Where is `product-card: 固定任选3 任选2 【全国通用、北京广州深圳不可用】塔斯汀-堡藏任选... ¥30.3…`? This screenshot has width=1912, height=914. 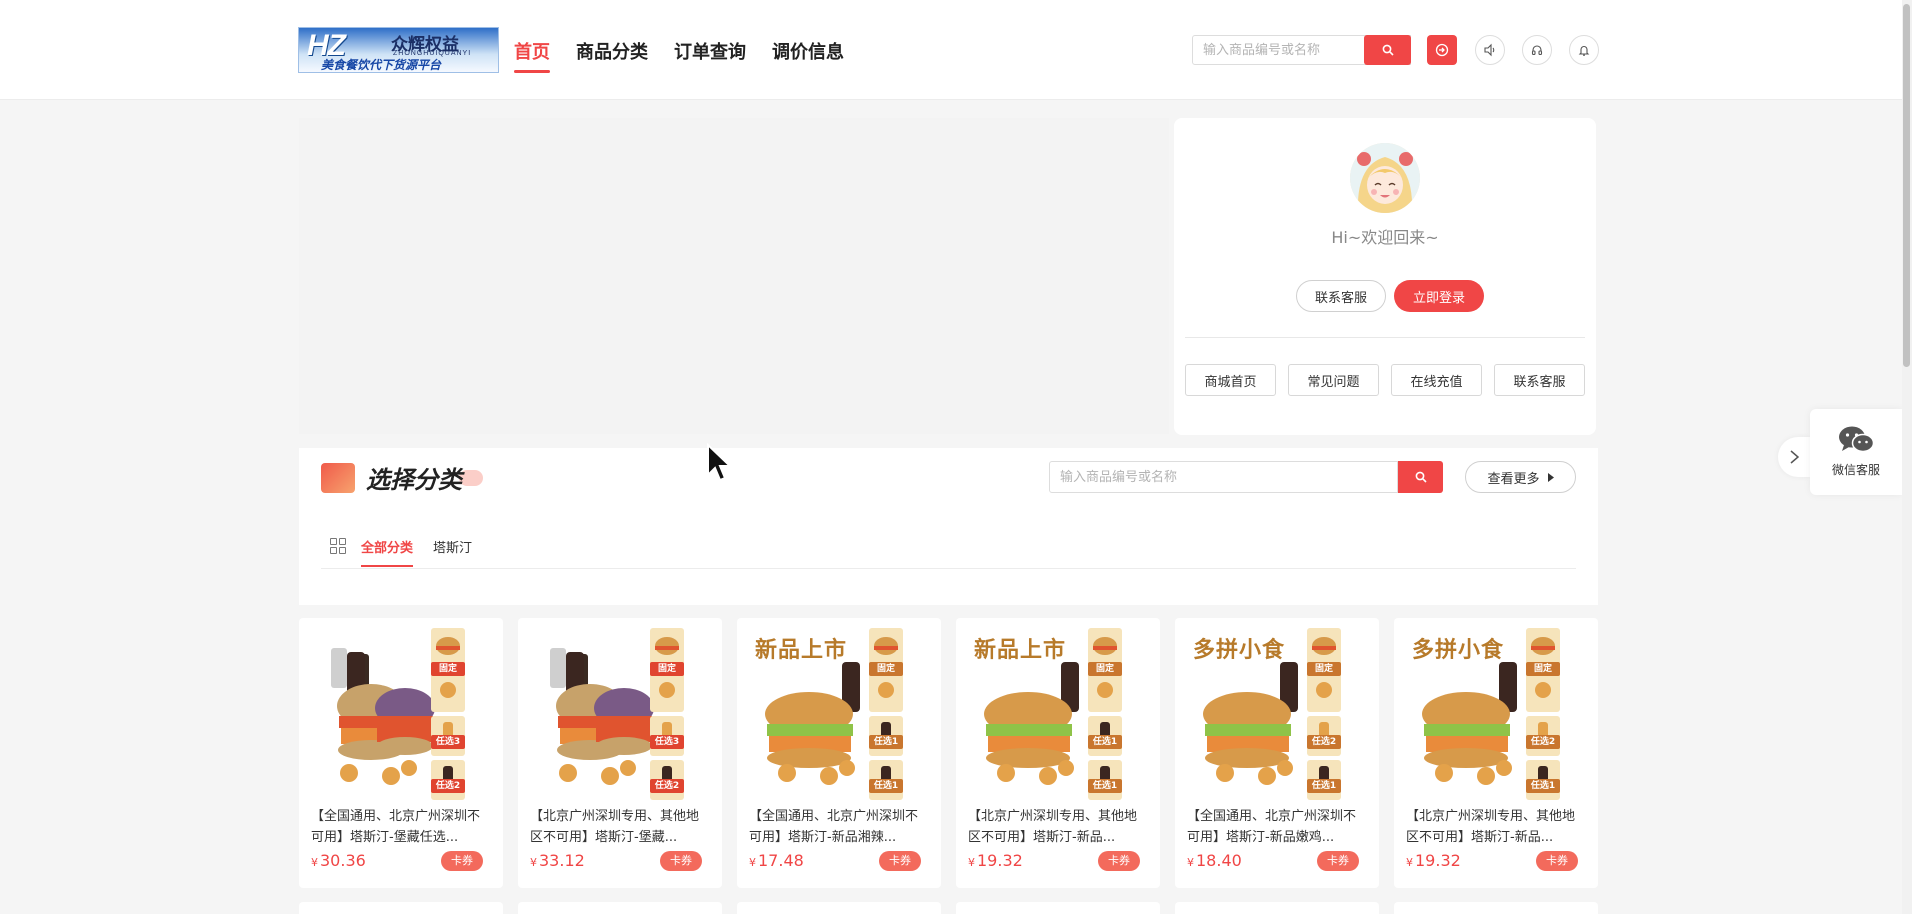 product-card: 固定任选3 任选2 【全国通用、北京广州深圳不可用】塔斯汀-堡藏任选... ¥30.3… is located at coordinates (401, 753).